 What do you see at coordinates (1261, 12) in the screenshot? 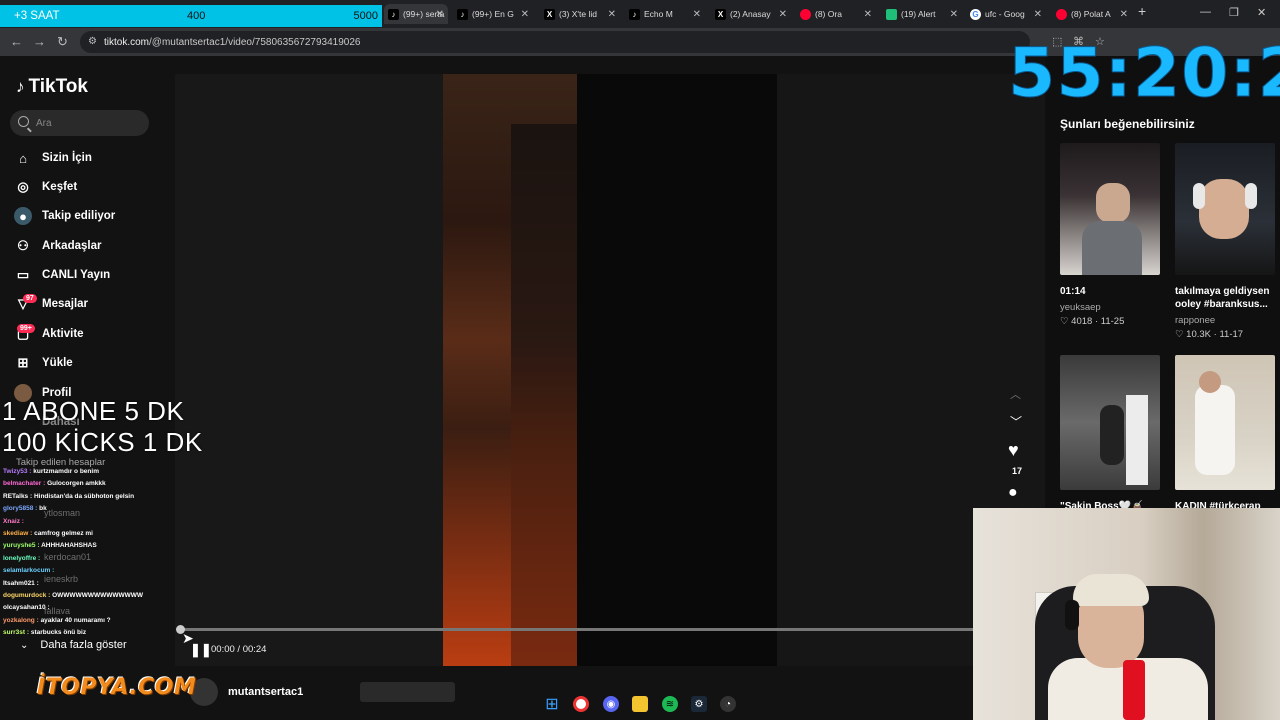
I see `close-window-icon: ✕` at bounding box center [1261, 12].